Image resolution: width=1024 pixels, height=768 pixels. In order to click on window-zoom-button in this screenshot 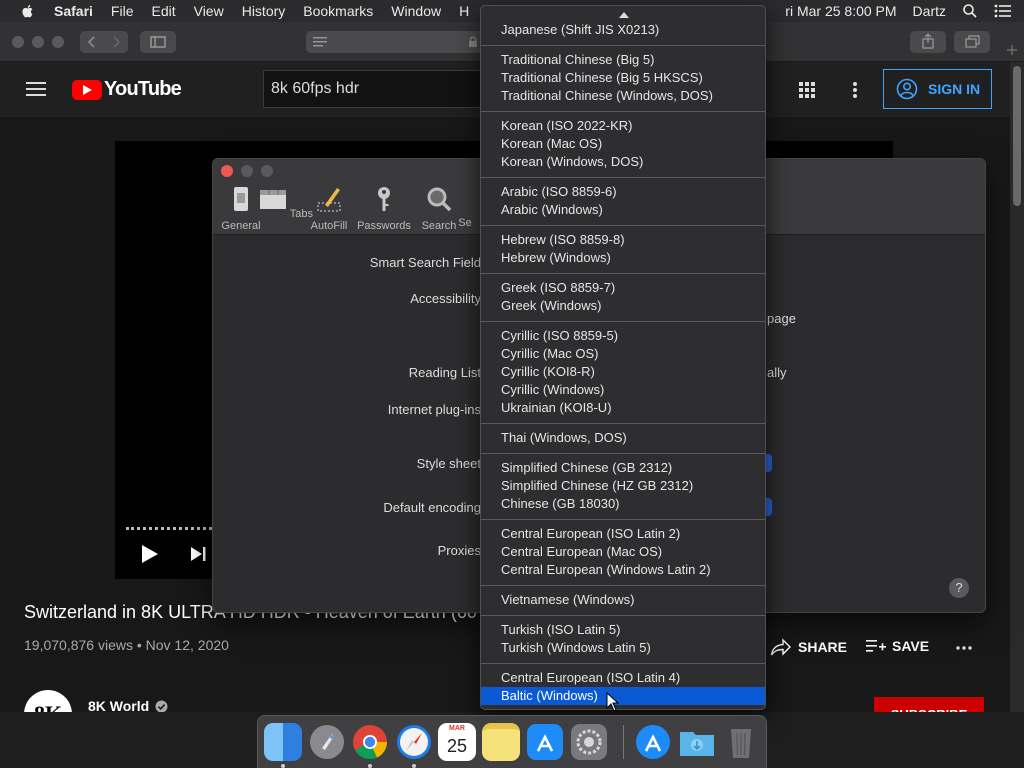, I will do `click(58, 42)`.